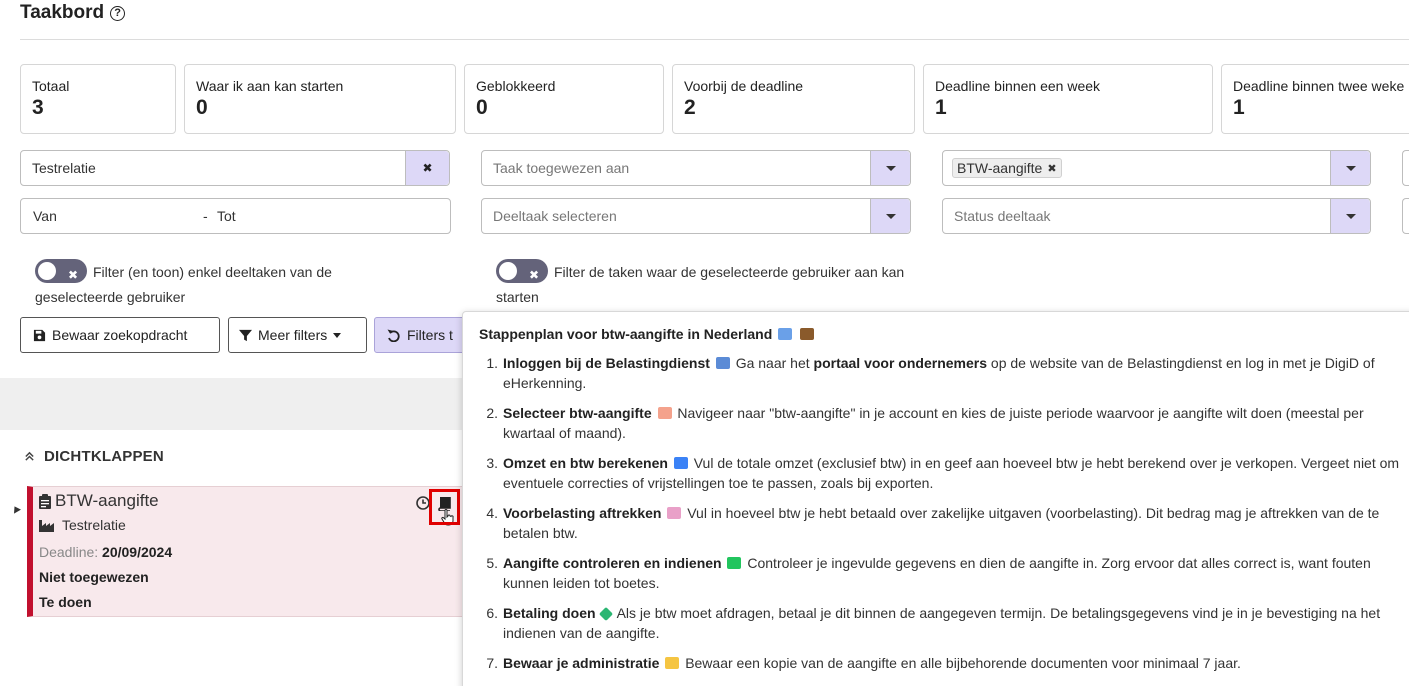 This screenshot has height=686, width=1409. I want to click on step-heading: Omzet en btw berekenen, so click(585, 463).